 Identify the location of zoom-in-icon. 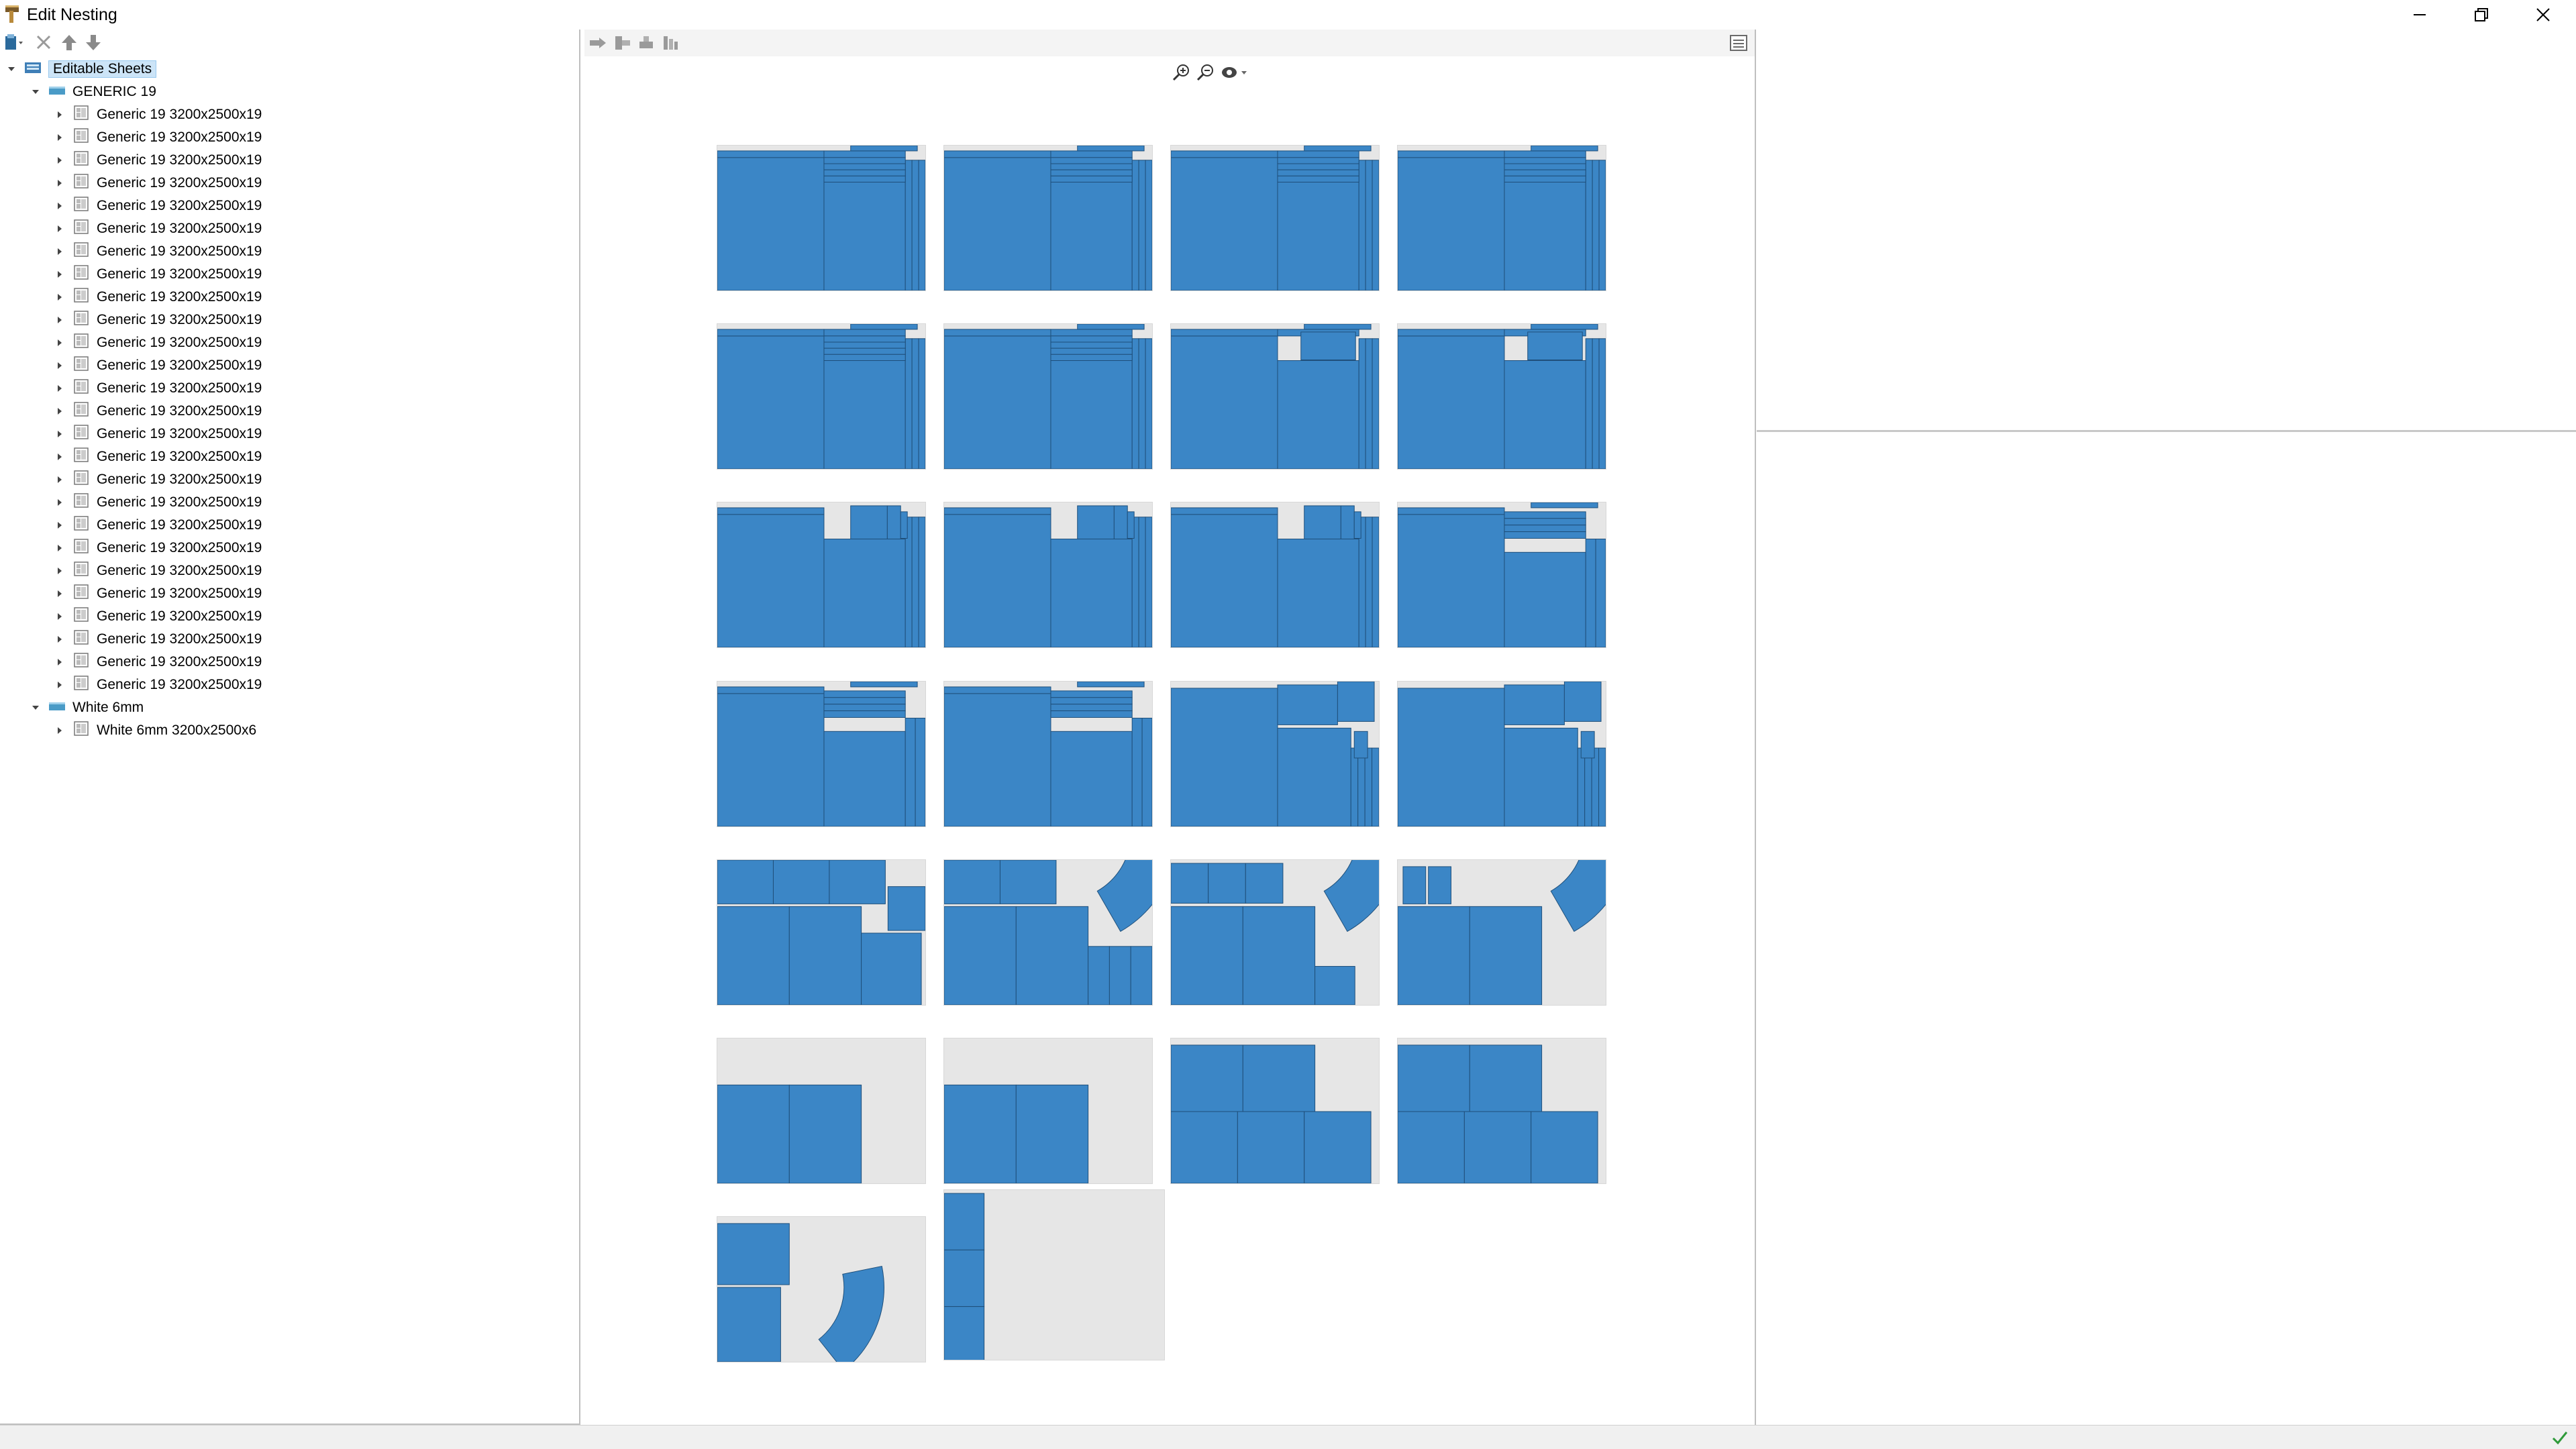
(1181, 72).